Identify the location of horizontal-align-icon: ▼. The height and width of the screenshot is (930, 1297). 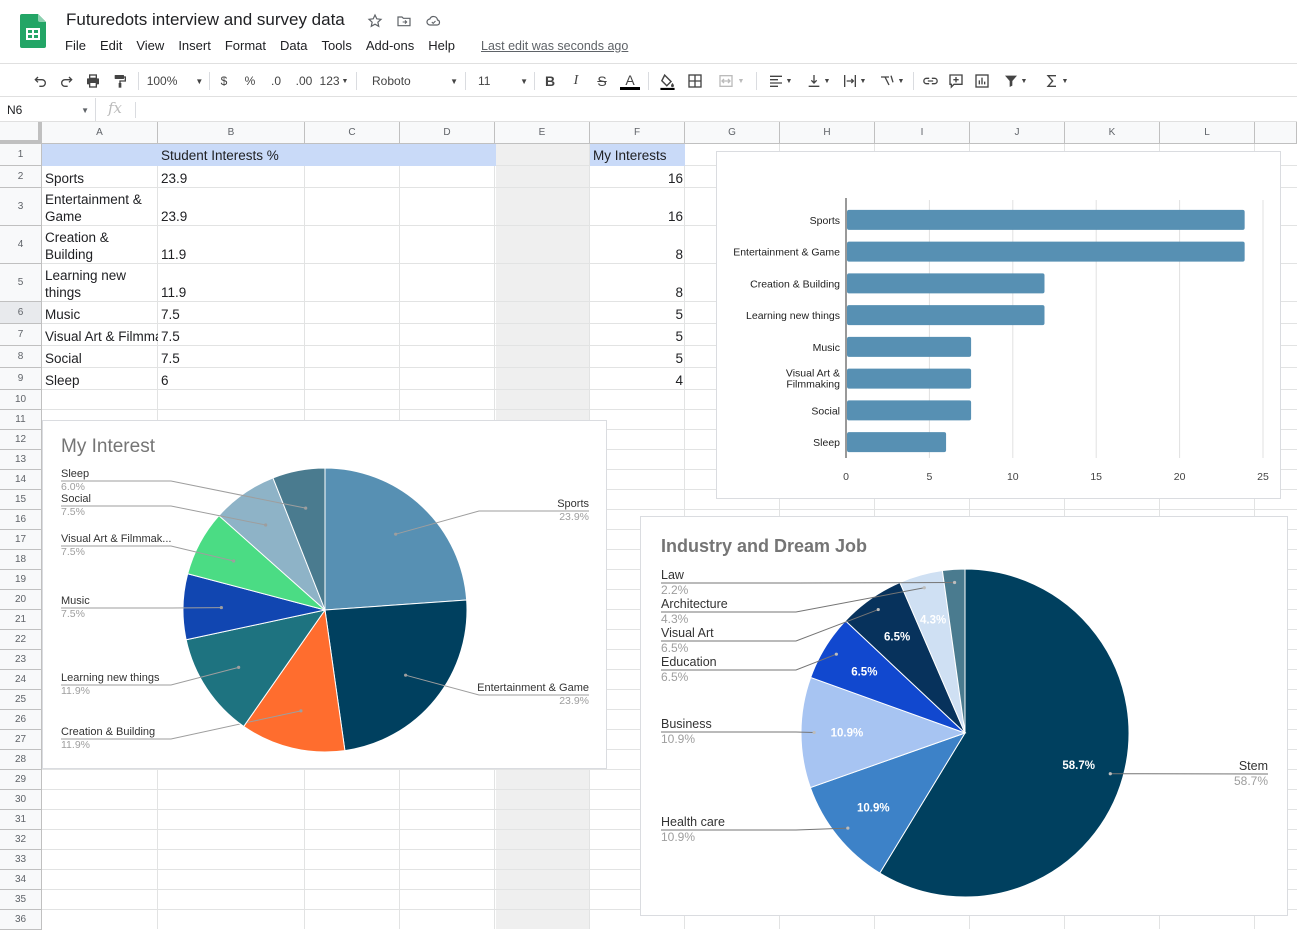
(780, 81).